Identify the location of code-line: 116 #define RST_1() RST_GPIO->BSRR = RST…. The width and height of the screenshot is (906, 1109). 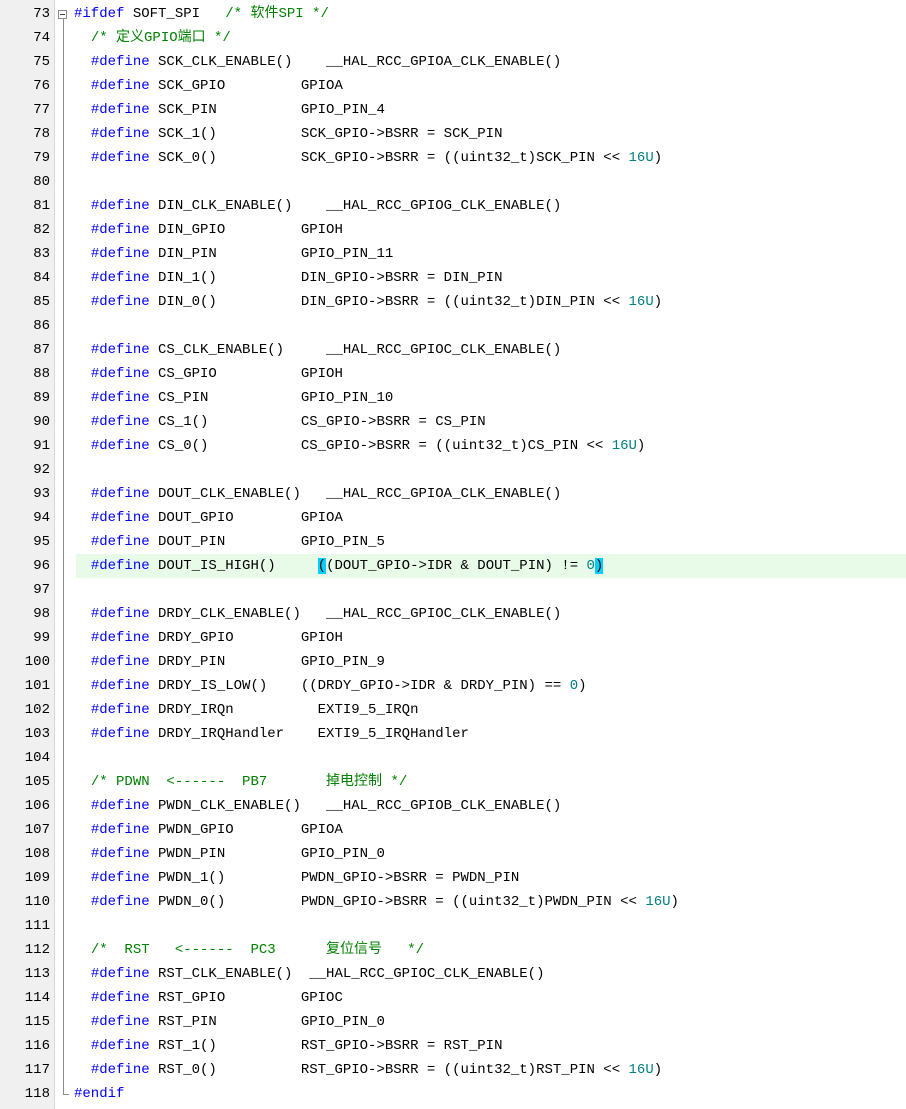
(453, 1046).